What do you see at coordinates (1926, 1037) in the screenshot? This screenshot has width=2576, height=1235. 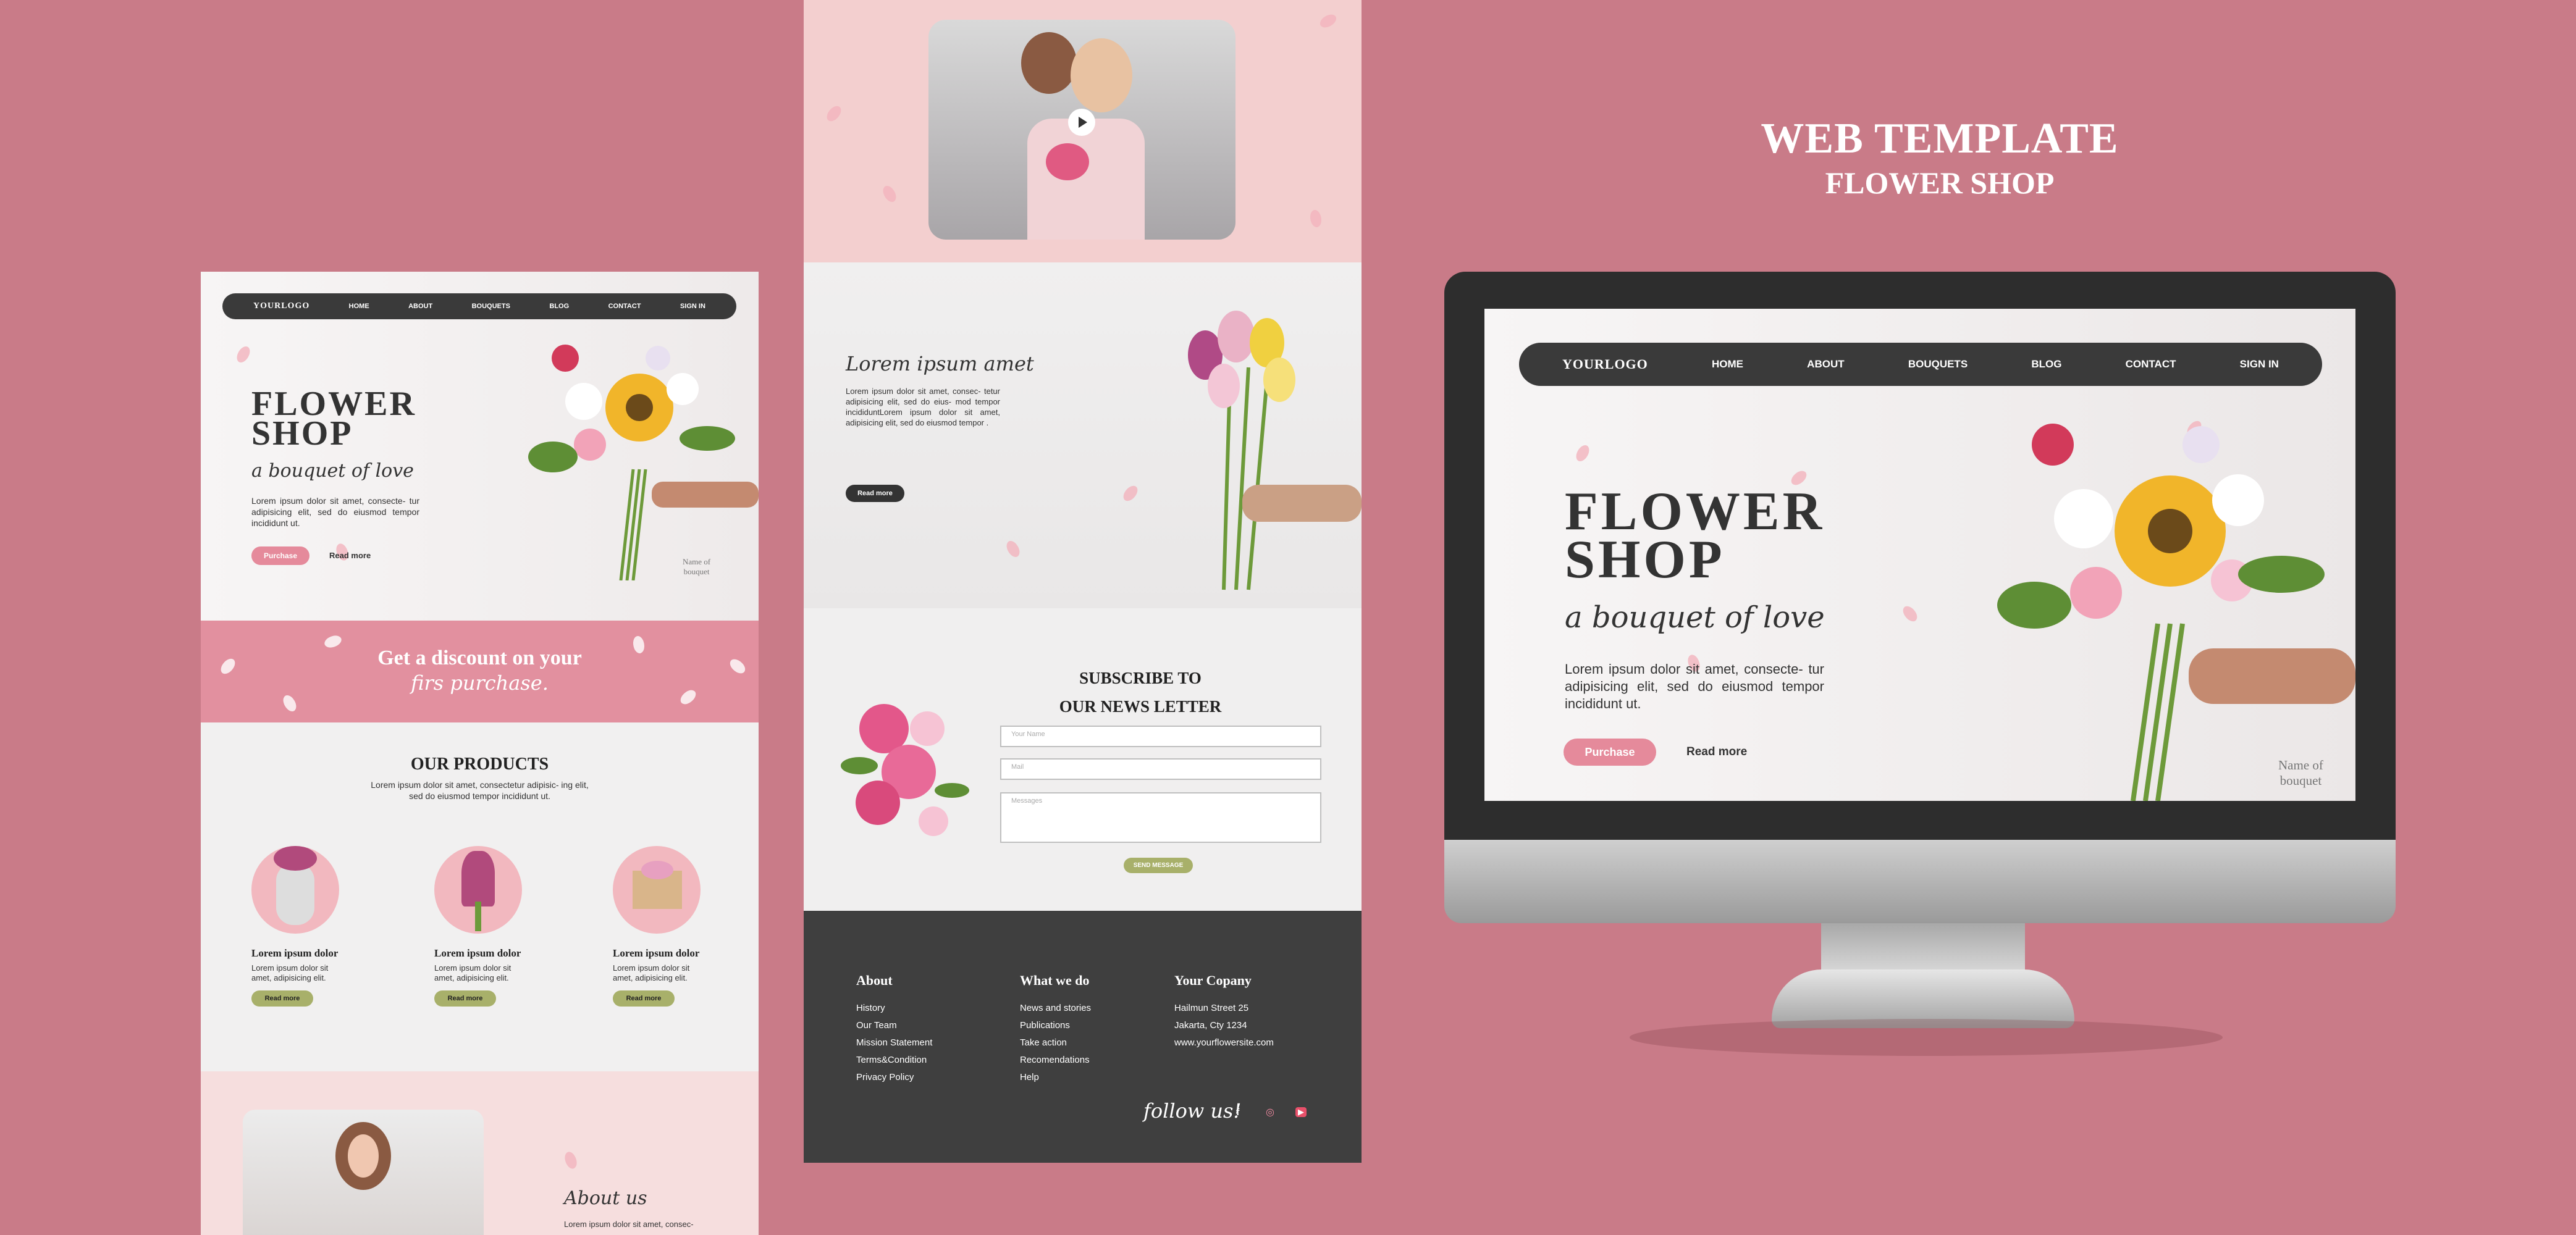 I see `monitor-shadow` at bounding box center [1926, 1037].